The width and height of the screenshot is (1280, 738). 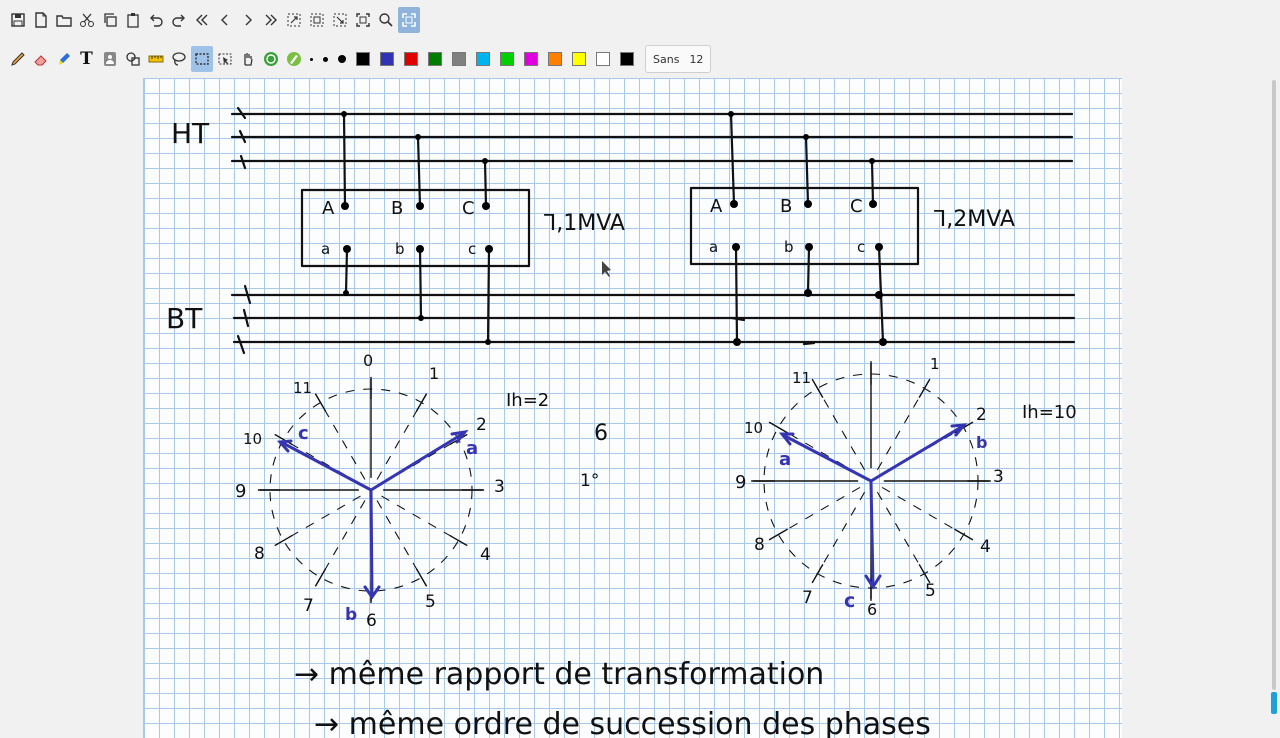 I want to click on zoom-fit-icon, so click(x=316, y=20).